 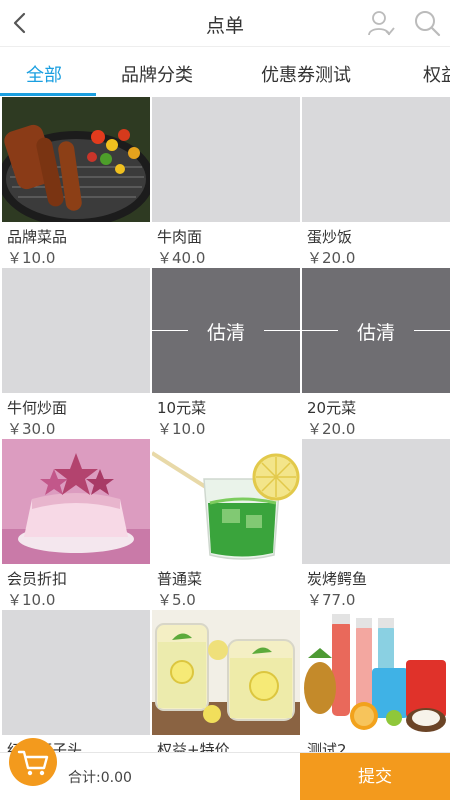 I want to click on item-price: ￥77.0, so click(x=331, y=600).